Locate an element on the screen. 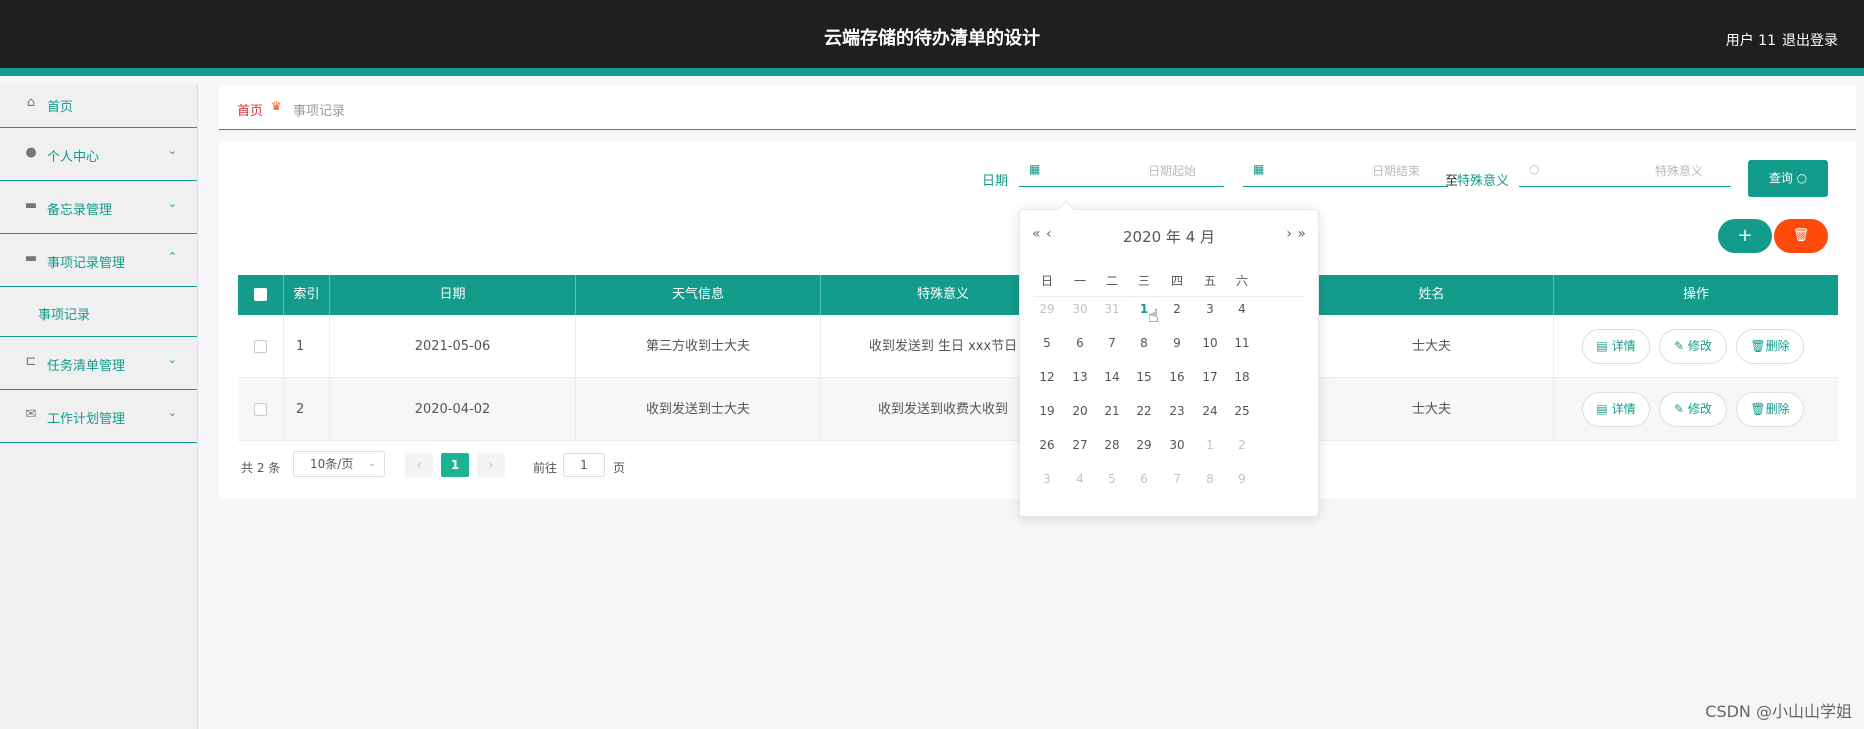 This screenshot has height=729, width=1864. picker-title: 2020 年 4 月 is located at coordinates (1169, 237).